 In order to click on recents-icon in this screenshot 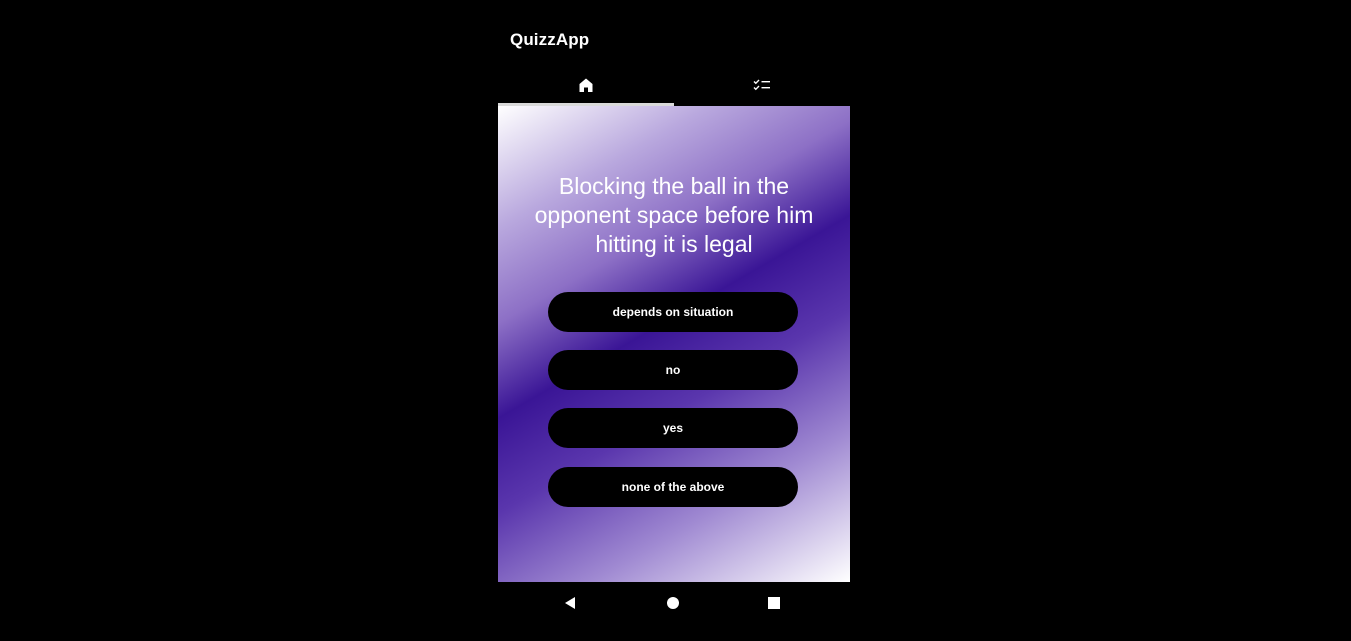, I will do `click(774, 603)`.